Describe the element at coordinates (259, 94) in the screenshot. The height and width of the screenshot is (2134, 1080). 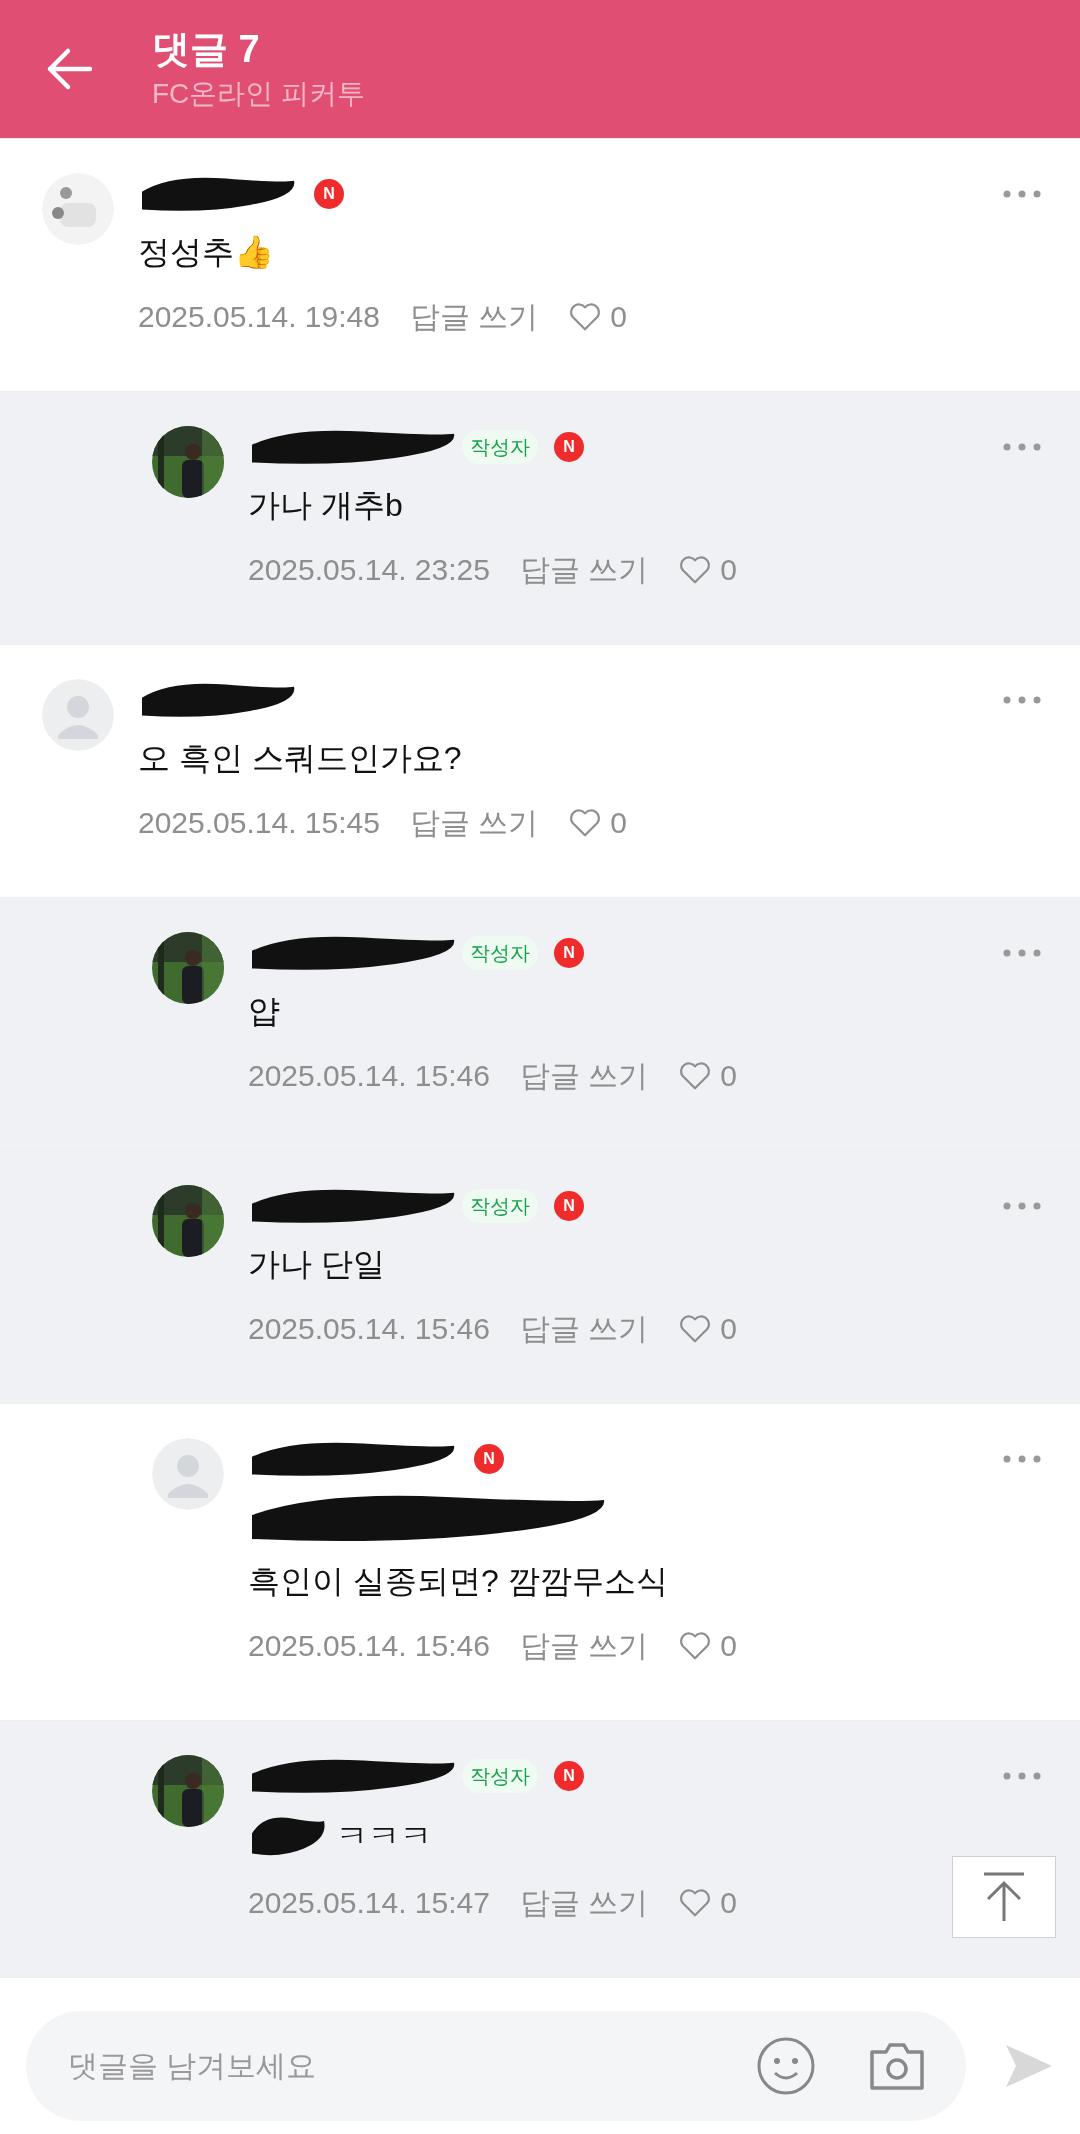
I see `header-subtitle: FC온라인 피커투` at that location.